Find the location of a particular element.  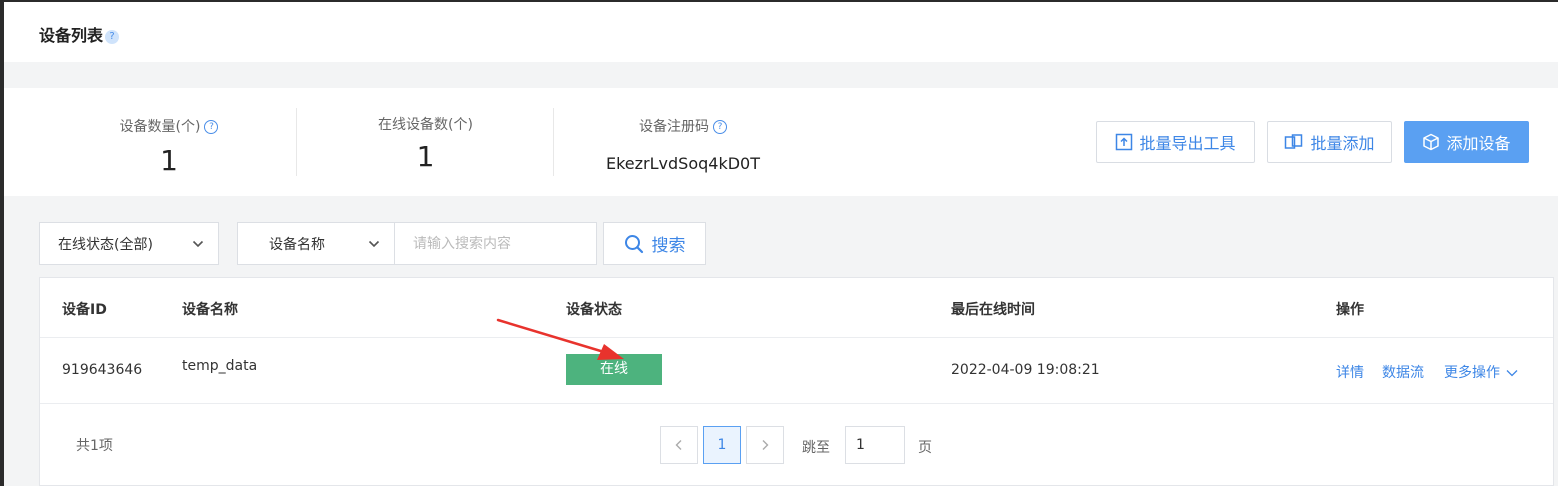

chevron-right-icon is located at coordinates (765, 445).